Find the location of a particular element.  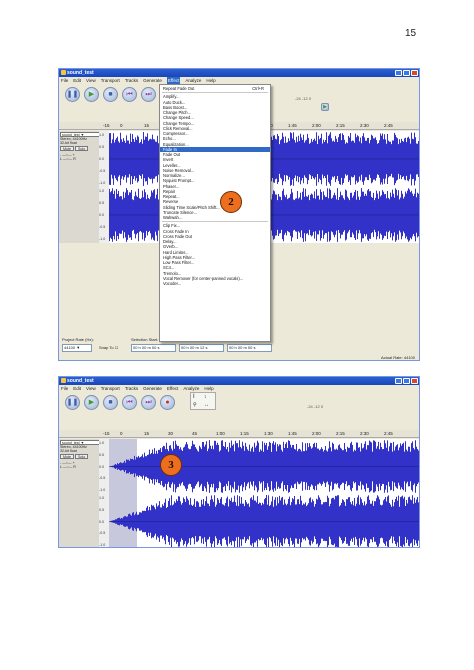

envelope-tool-icon: ↕ is located at coordinates (205, 397).